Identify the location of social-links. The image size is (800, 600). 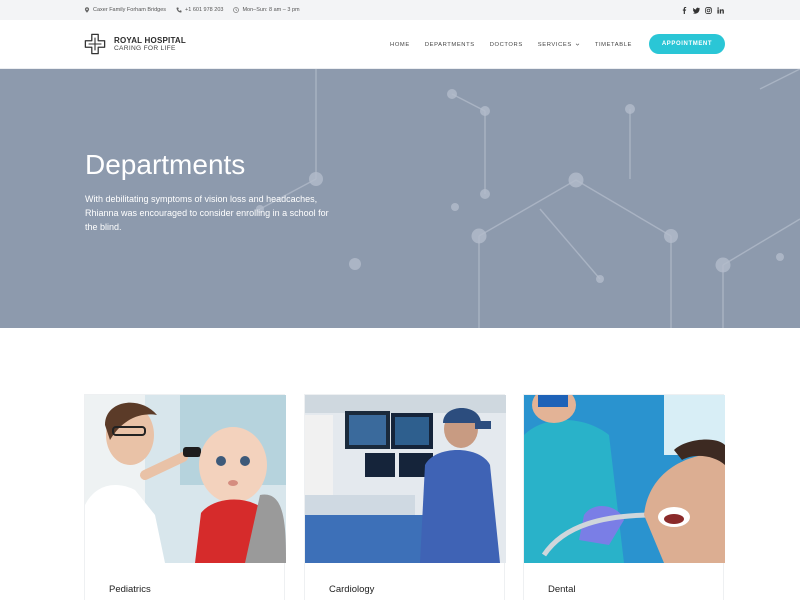
(702, 10).